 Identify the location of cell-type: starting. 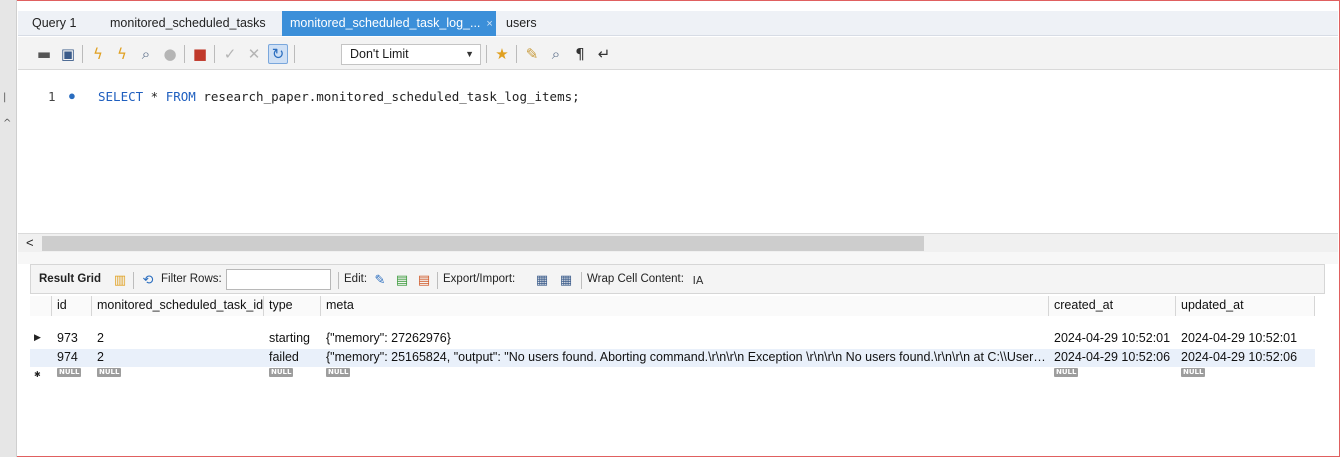
(292, 339).